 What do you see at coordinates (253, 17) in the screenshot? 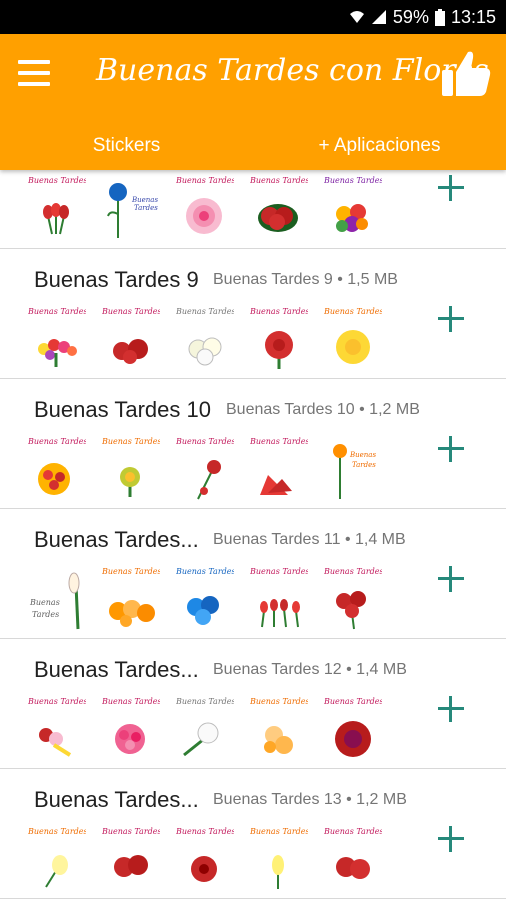
I see `status-bar: 59% 13:15` at bounding box center [253, 17].